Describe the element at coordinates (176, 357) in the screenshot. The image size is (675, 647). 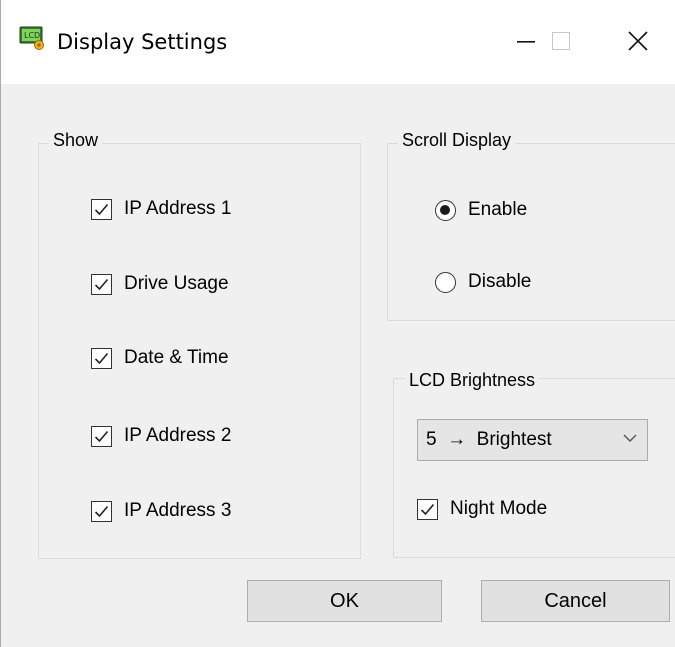
I see `checkbox-label: Date & Time` at that location.